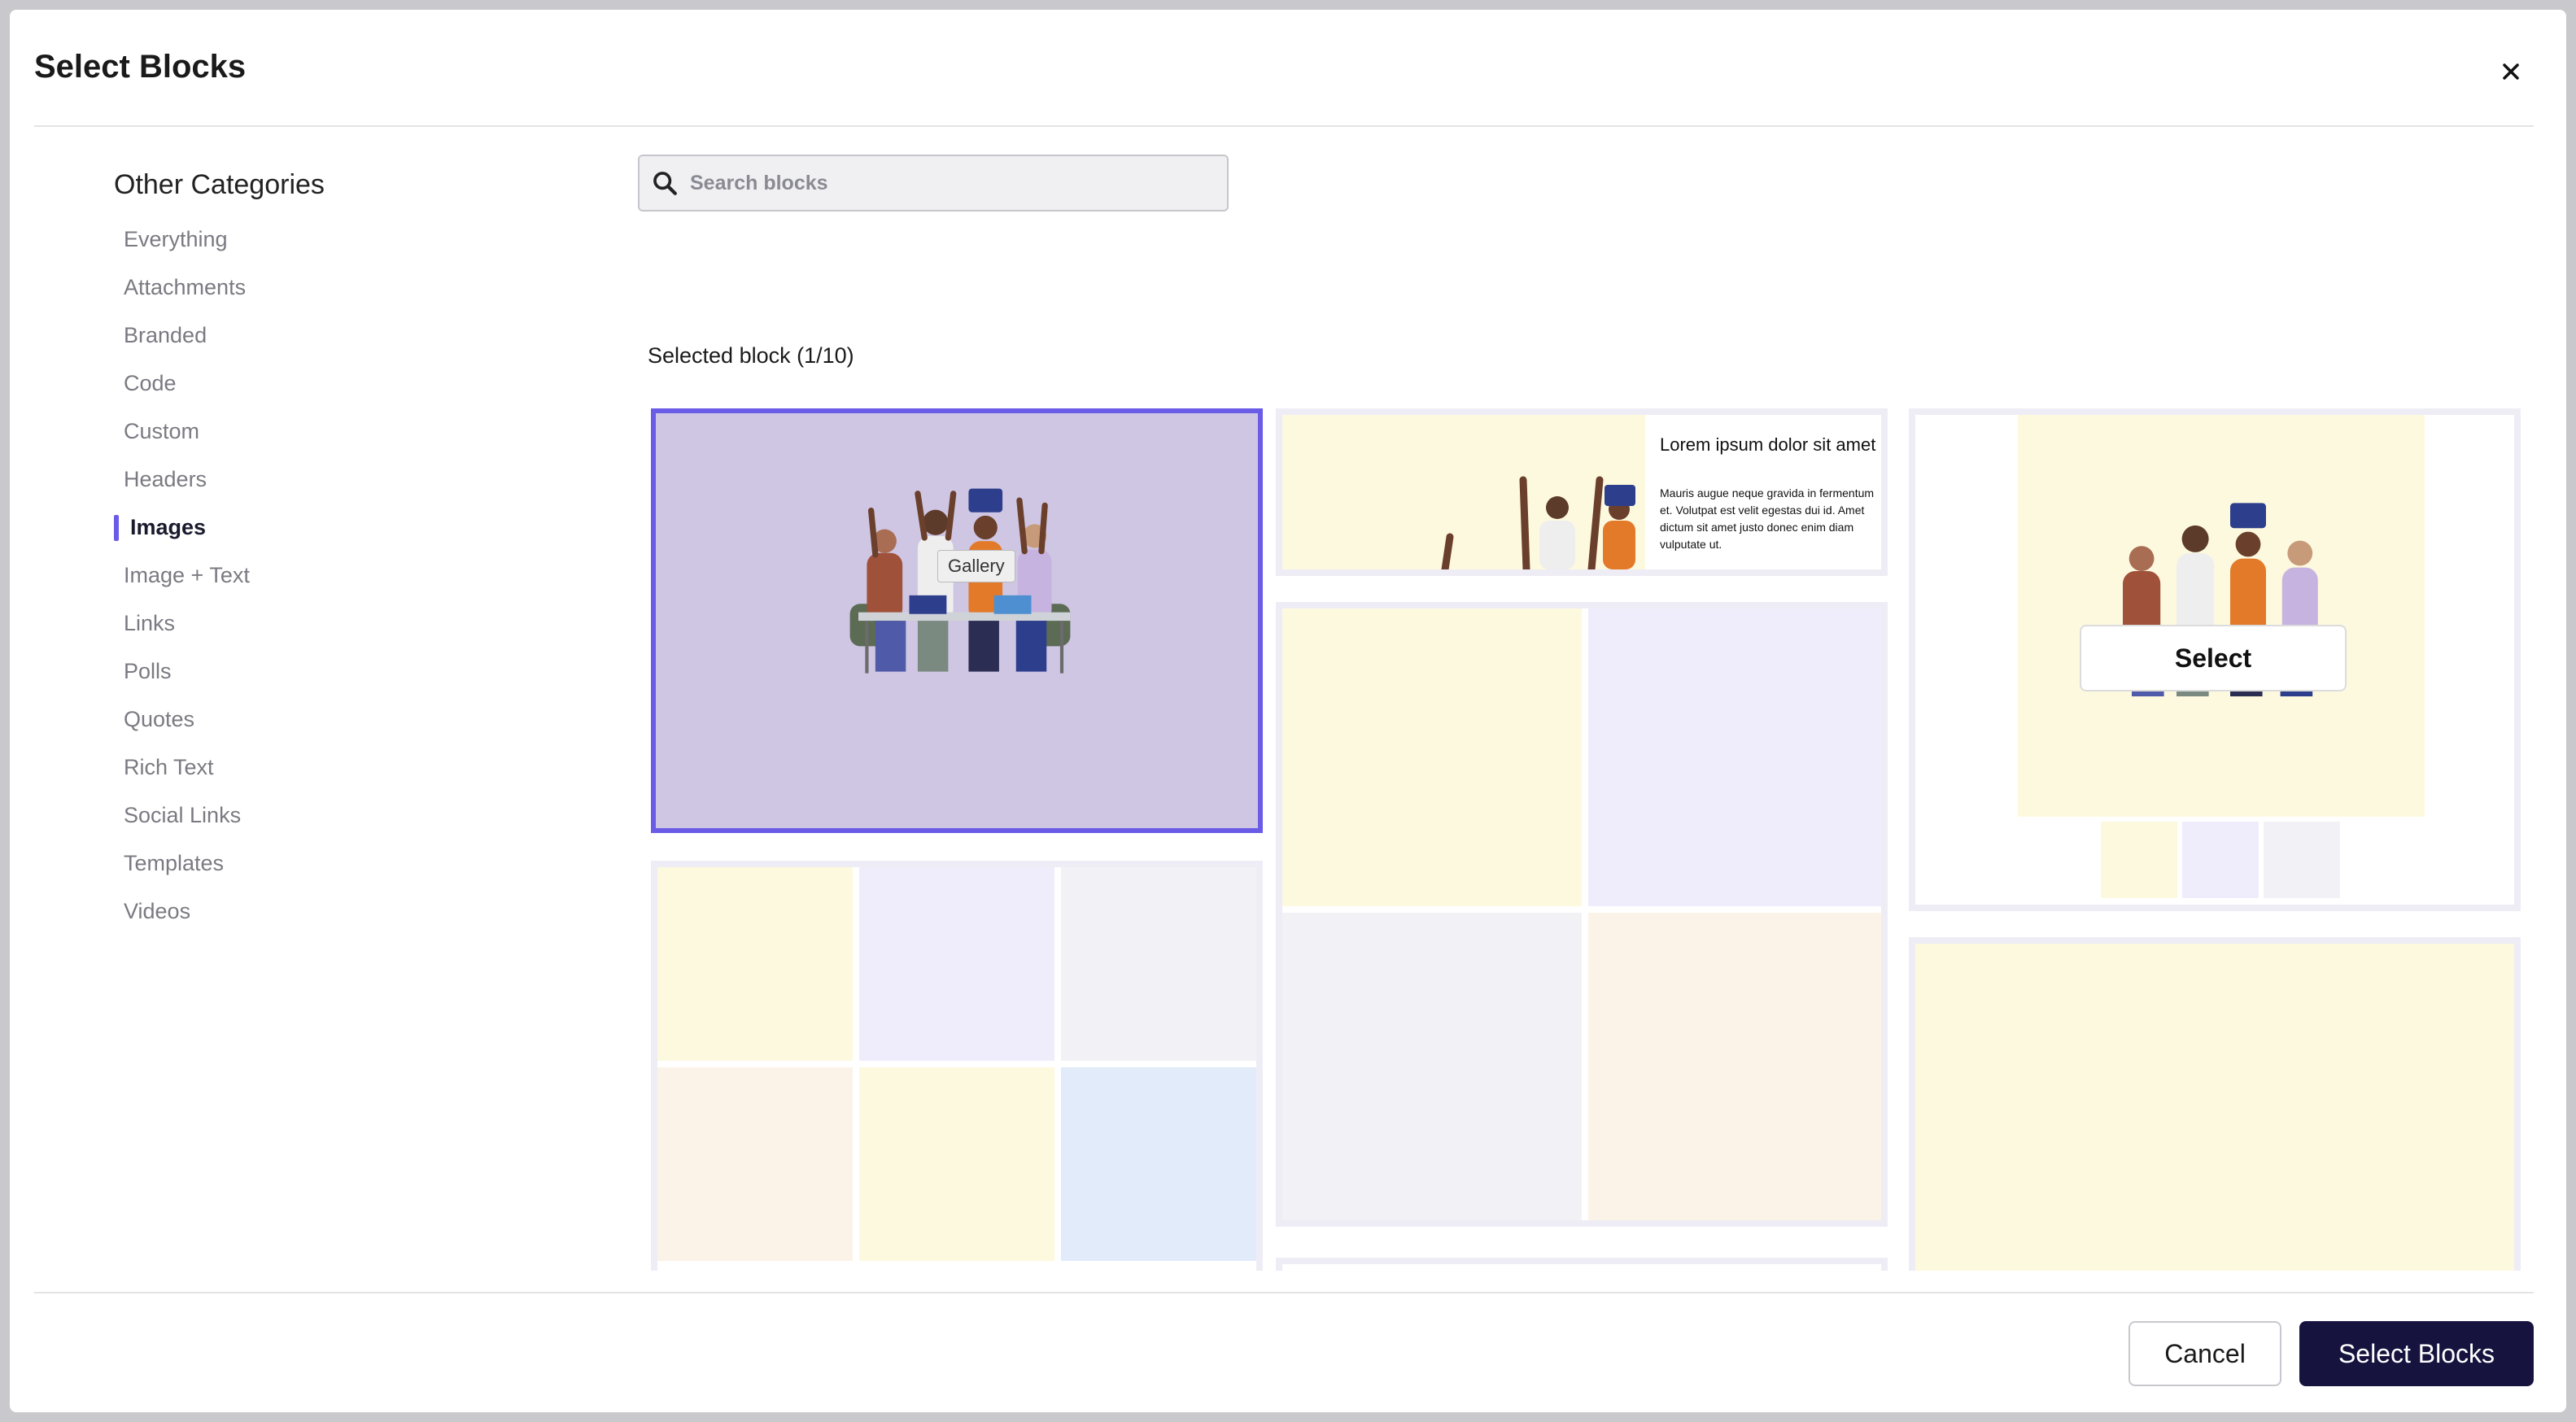 The width and height of the screenshot is (2576, 1422). What do you see at coordinates (1284, 68) in the screenshot?
I see `modal-header: Select Blocks` at bounding box center [1284, 68].